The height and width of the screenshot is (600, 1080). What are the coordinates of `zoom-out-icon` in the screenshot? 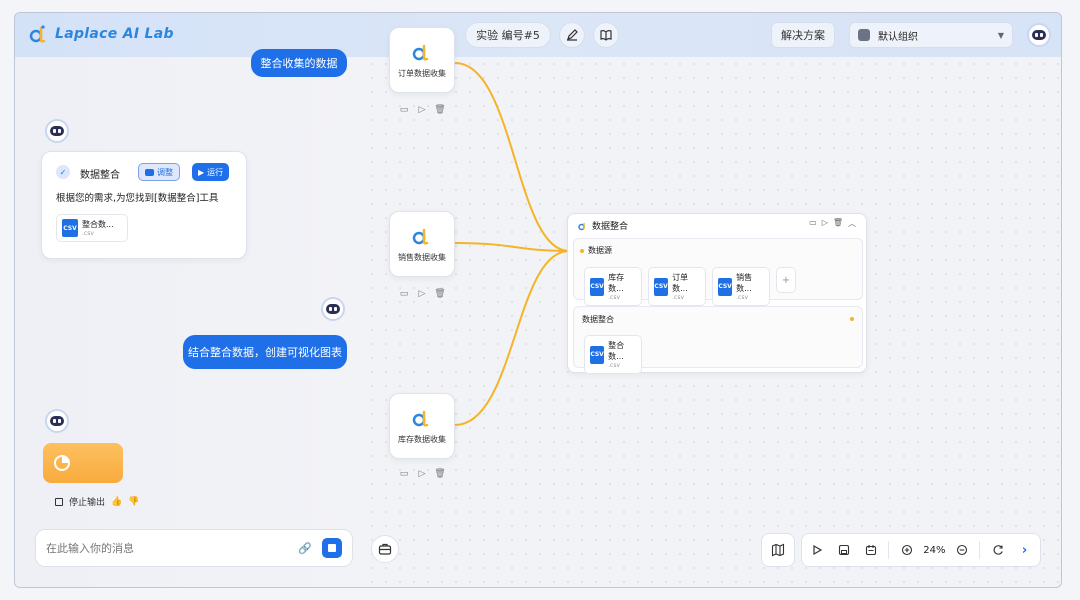 It's located at (962, 550).